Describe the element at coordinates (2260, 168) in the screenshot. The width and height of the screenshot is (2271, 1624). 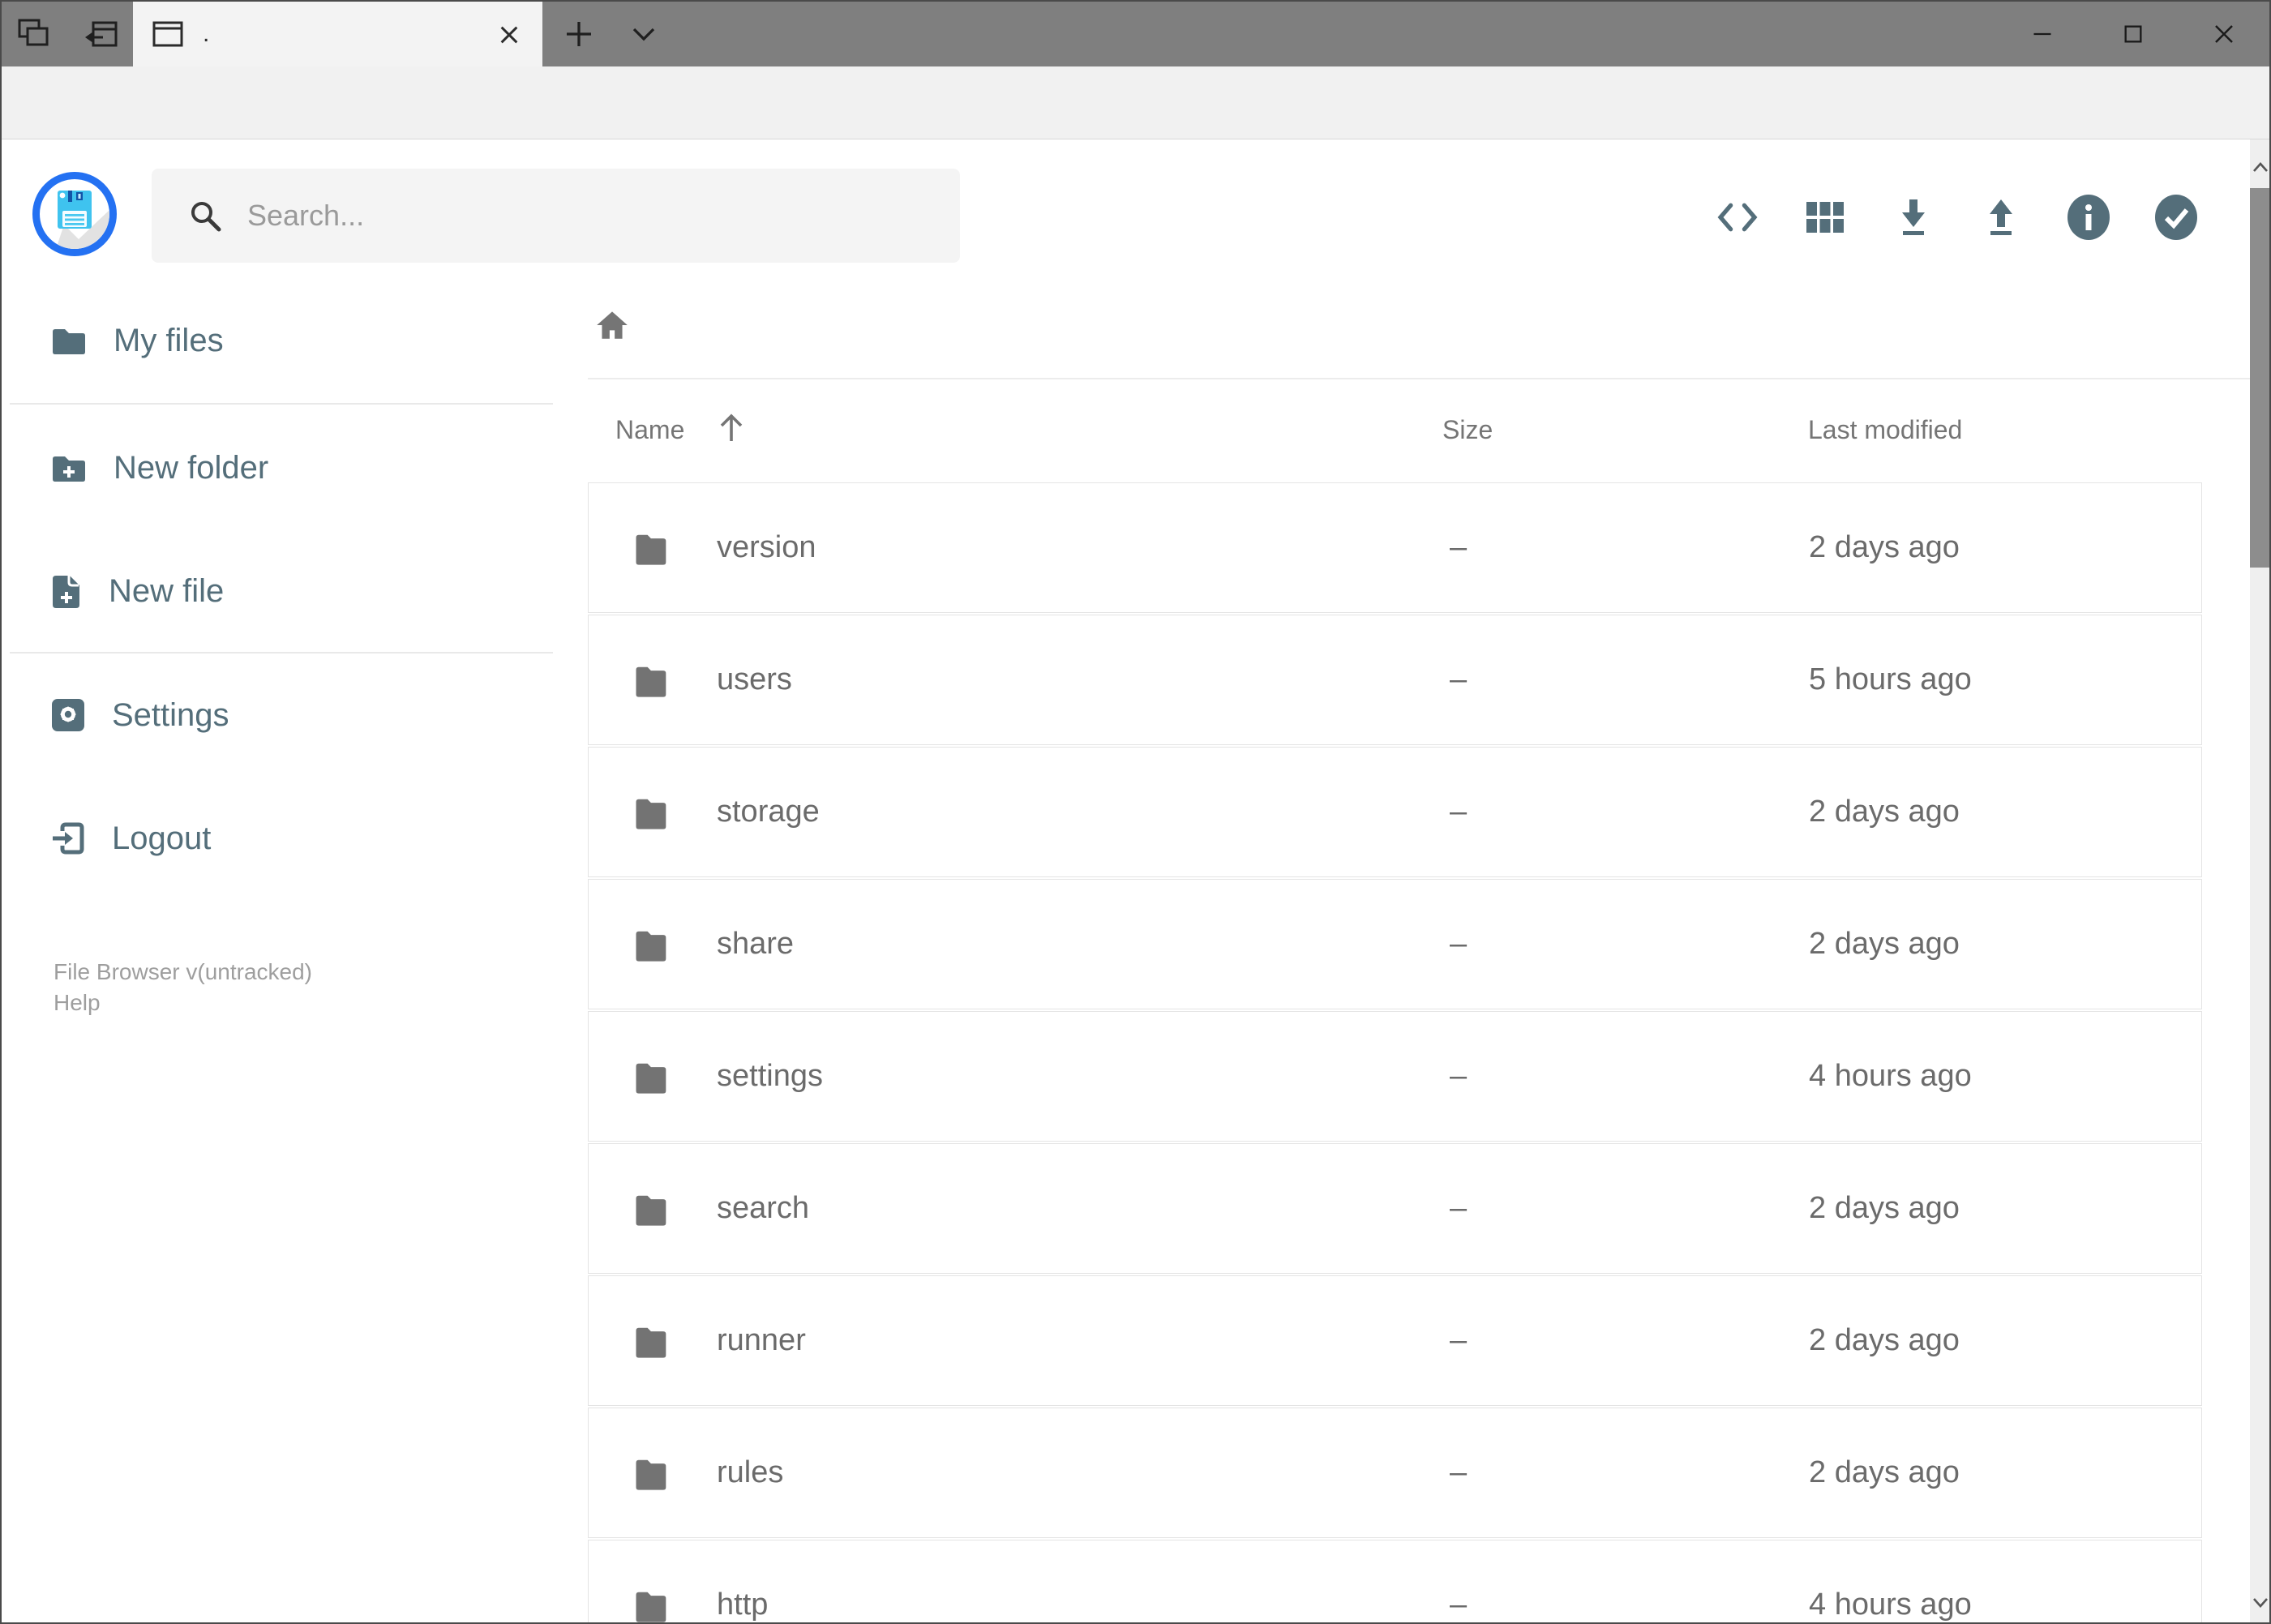
I see `scroll-up-icon` at that location.